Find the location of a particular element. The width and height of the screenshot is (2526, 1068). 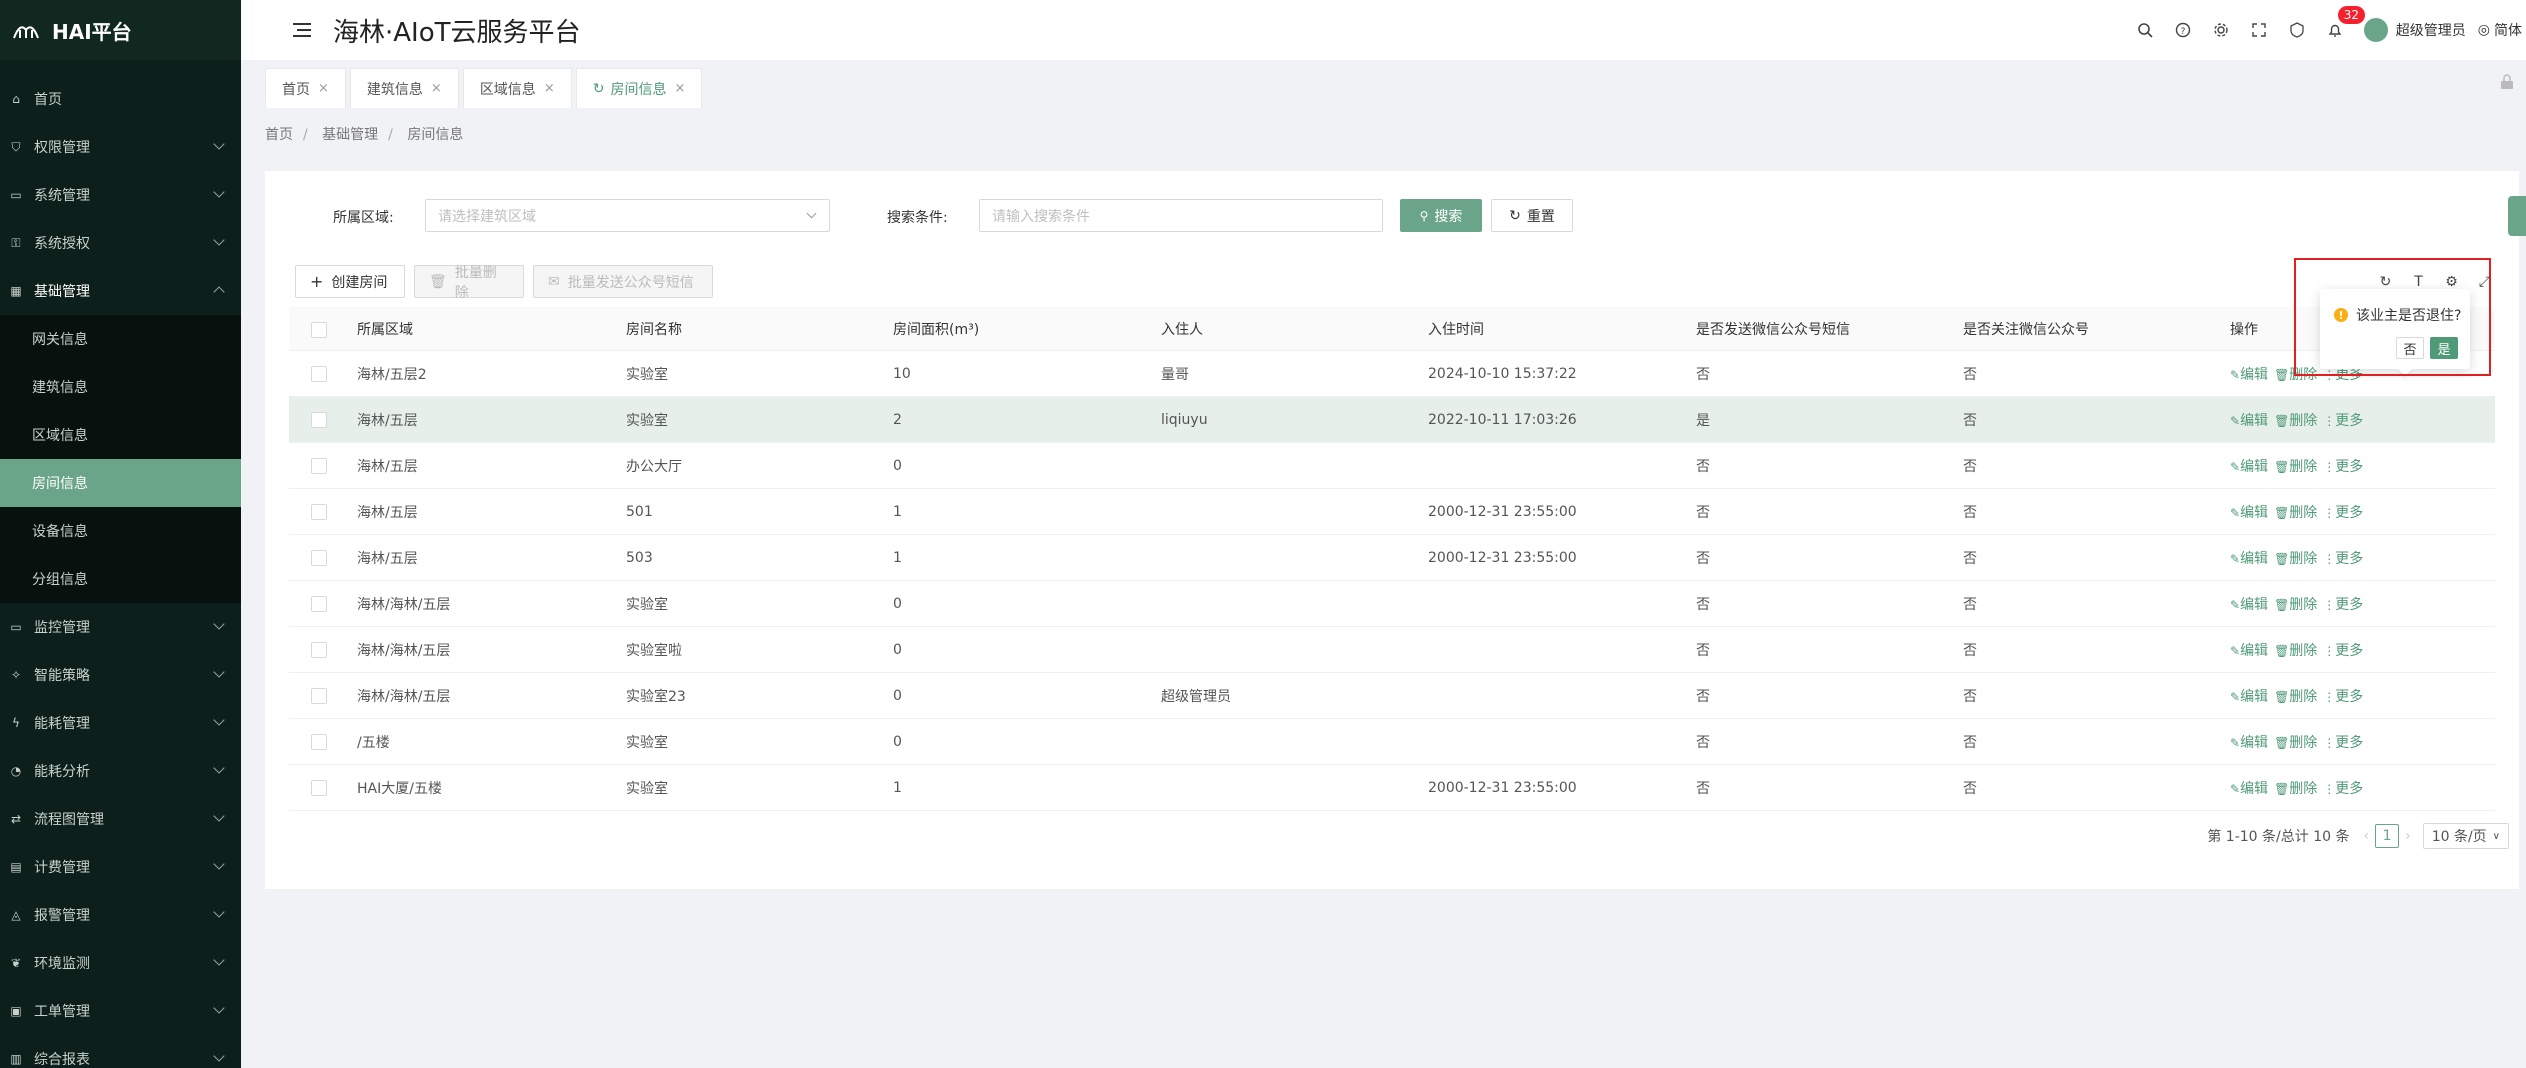

breadcrumb-home: 首页 is located at coordinates (279, 135).